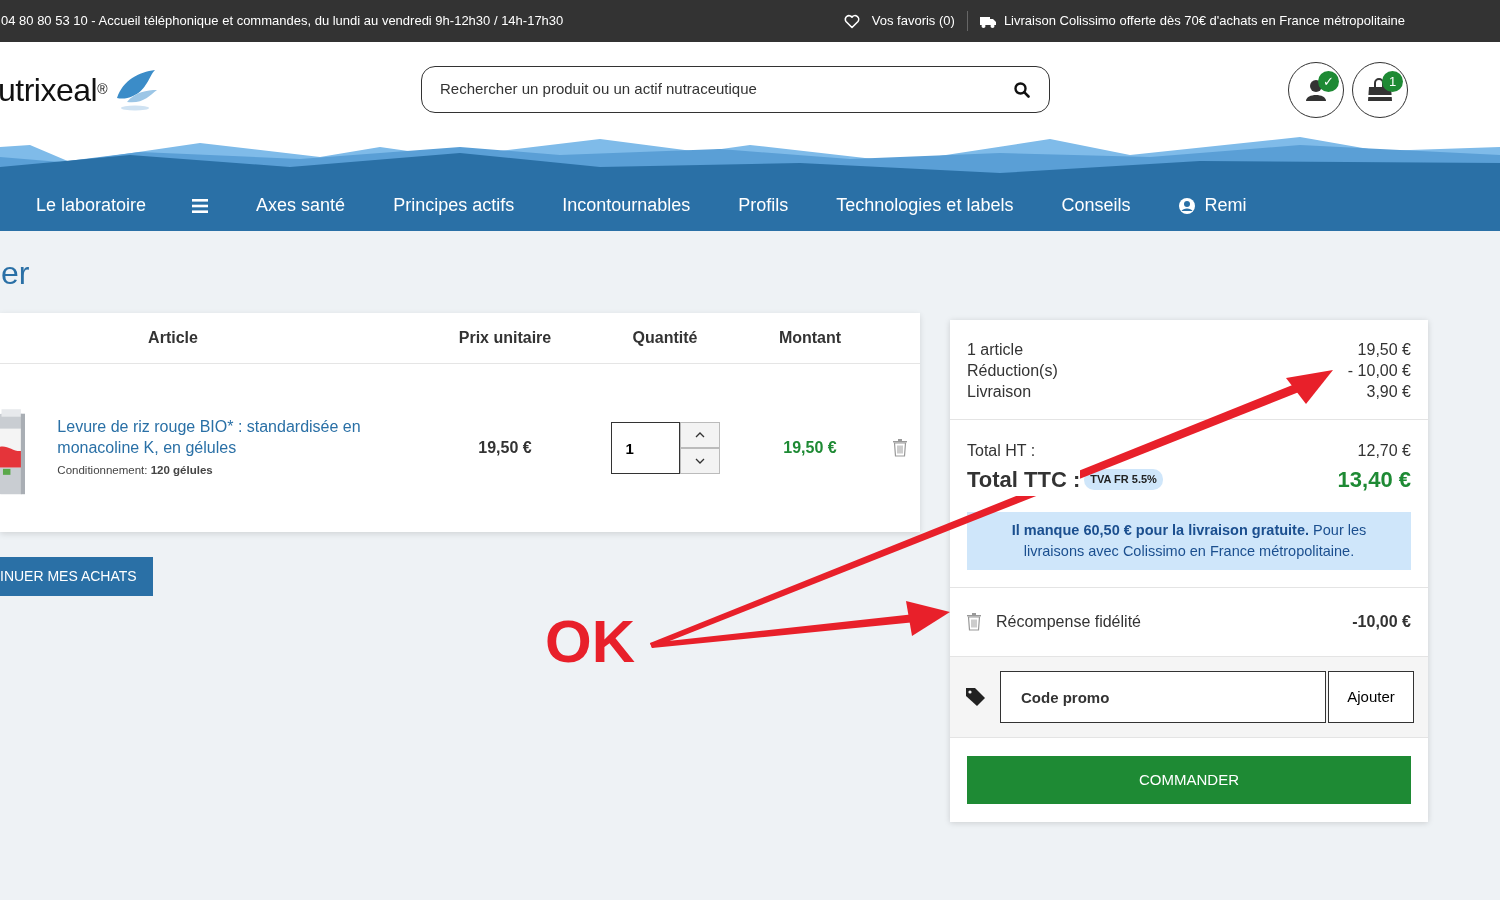 The height and width of the screenshot is (900, 1500). What do you see at coordinates (200, 205) in the screenshot?
I see `menu-icon` at bounding box center [200, 205].